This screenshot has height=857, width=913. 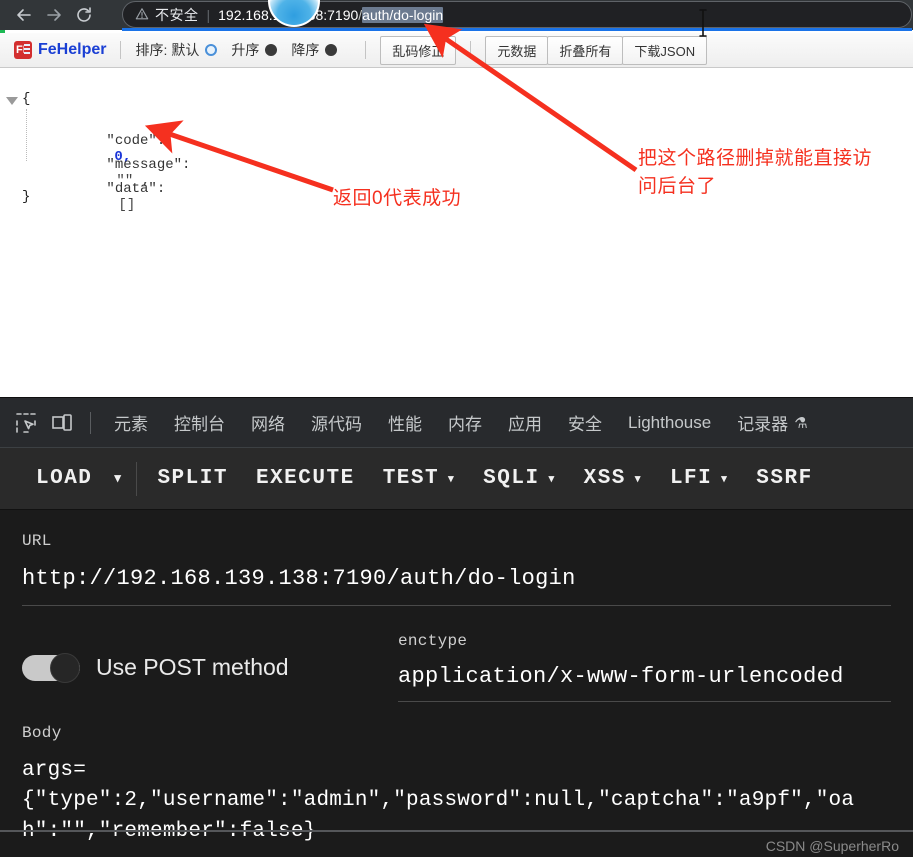 I want to click on fehelper-action-buttons: 元数据 折叠所有 下载JSON, so click(x=596, y=50).